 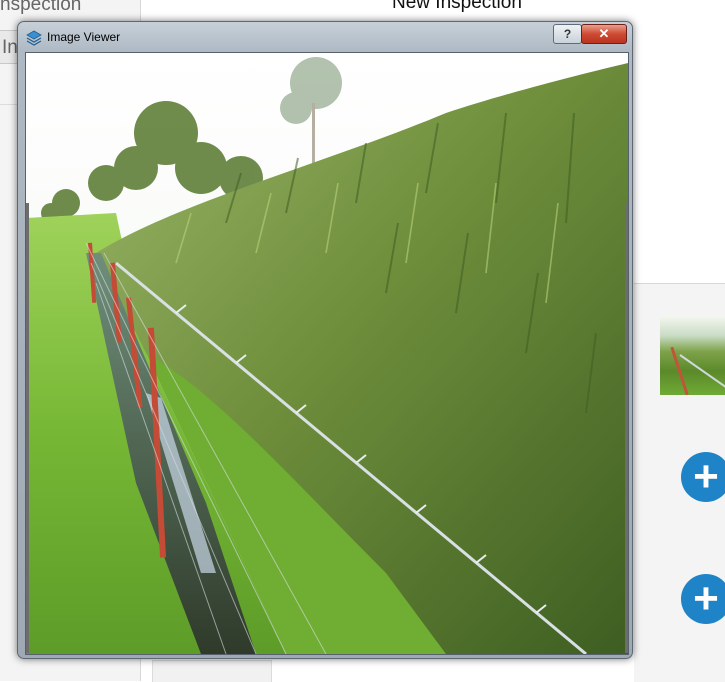 What do you see at coordinates (325, 37) in the screenshot?
I see `title-bar: Image Viewer ? ✕` at bounding box center [325, 37].